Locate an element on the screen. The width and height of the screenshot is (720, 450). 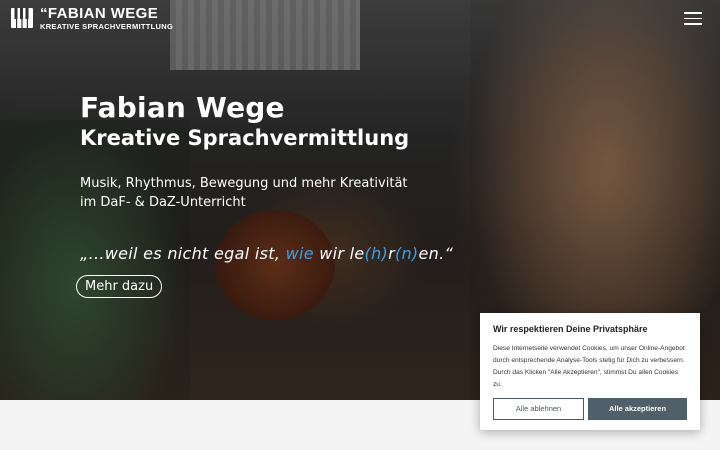
quote-text-2: wir le is located at coordinates (339, 253).